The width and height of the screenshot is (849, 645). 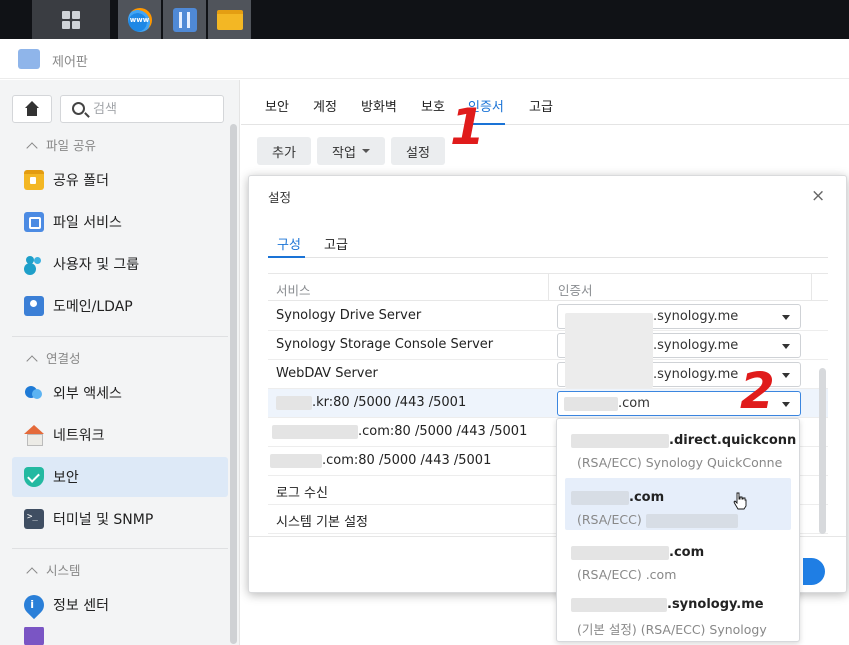 I want to click on terminal-icon, so click(x=34, y=519).